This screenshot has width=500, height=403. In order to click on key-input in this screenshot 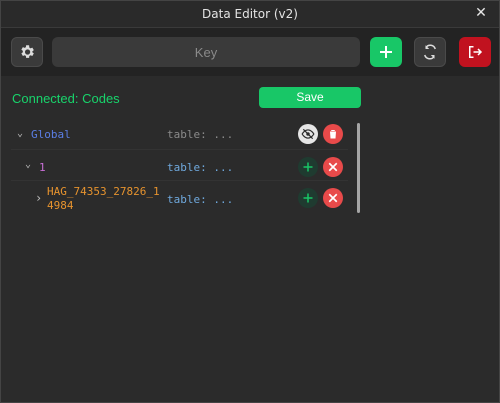, I will do `click(206, 52)`.